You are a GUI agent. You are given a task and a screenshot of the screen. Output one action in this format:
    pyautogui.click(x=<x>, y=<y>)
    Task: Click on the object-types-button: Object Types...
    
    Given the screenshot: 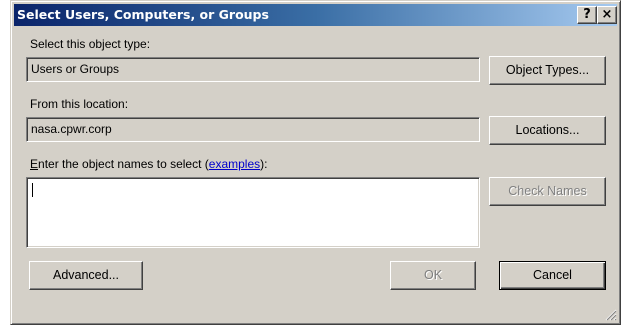 What is the action you would take?
    pyautogui.click(x=547, y=70)
    